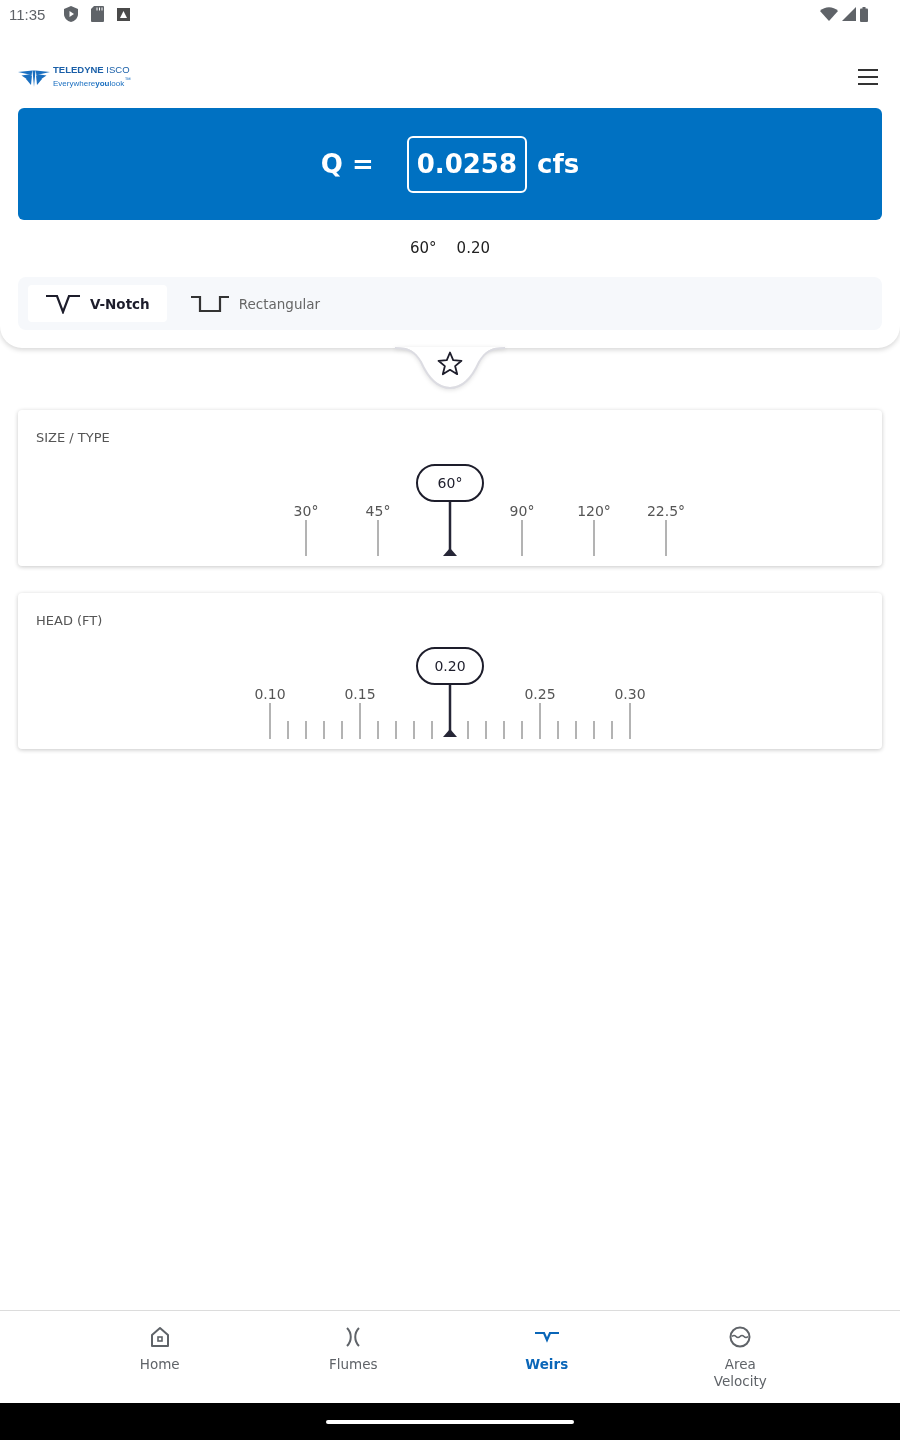 The width and height of the screenshot is (900, 1440). Describe the element at coordinates (547, 1357) in the screenshot. I see `nav-tab: Weirs` at that location.